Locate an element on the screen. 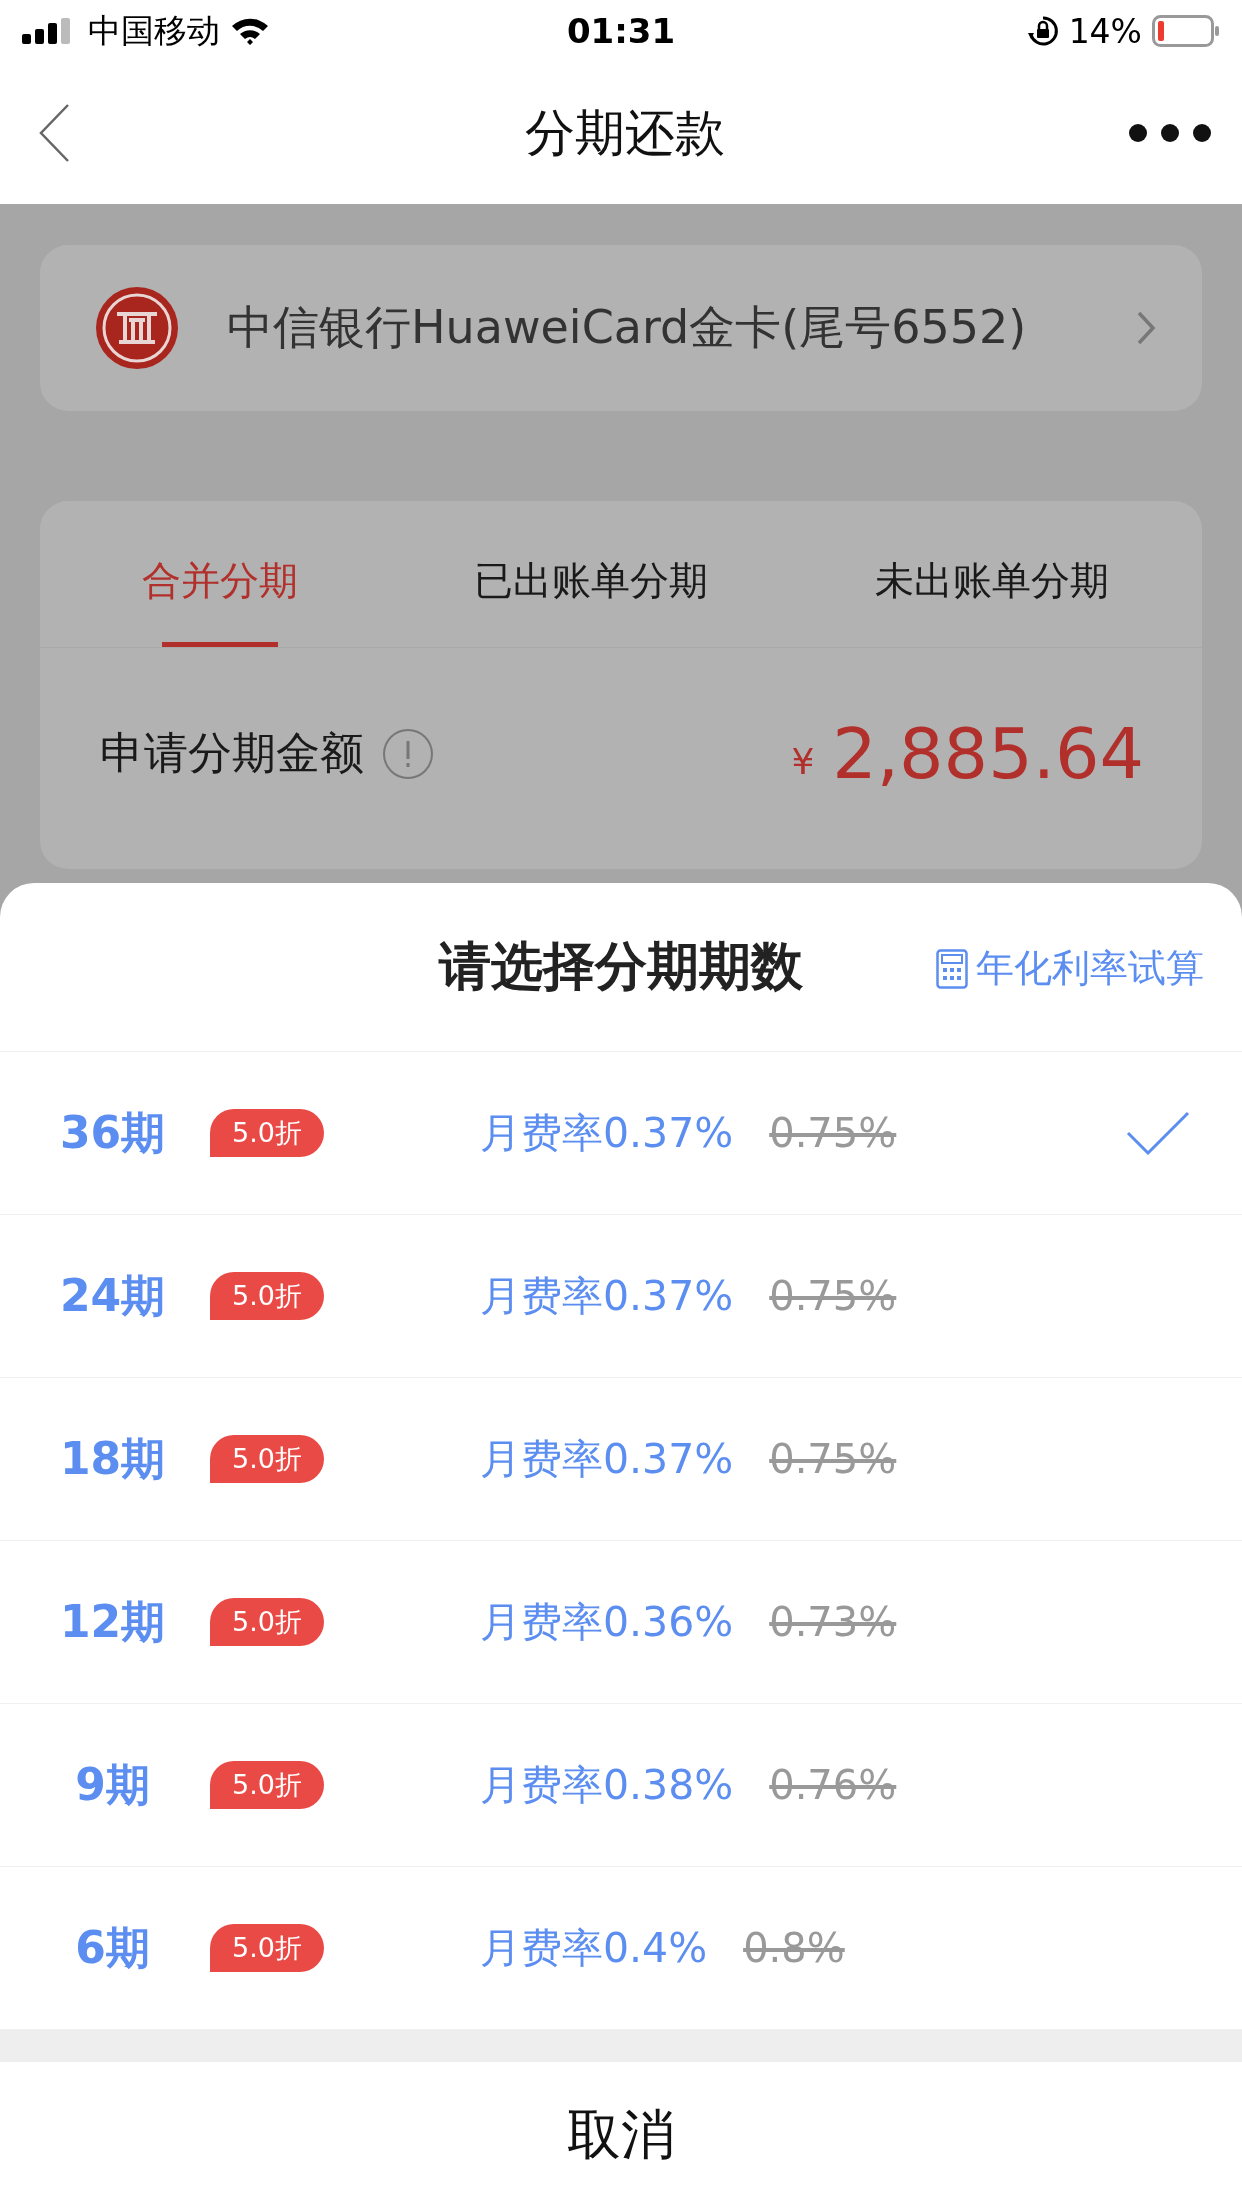  rate-text: 月费率0.4% is located at coordinates (593, 1948).